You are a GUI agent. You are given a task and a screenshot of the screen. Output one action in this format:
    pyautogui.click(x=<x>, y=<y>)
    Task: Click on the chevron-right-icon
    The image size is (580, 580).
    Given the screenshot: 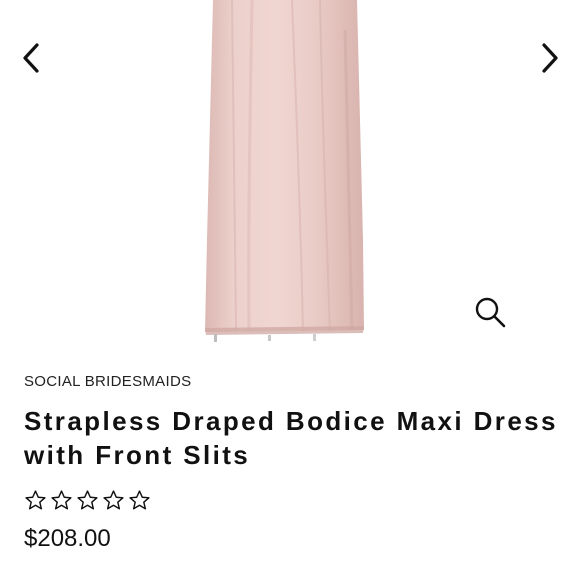 What is the action you would take?
    pyautogui.click(x=550, y=58)
    